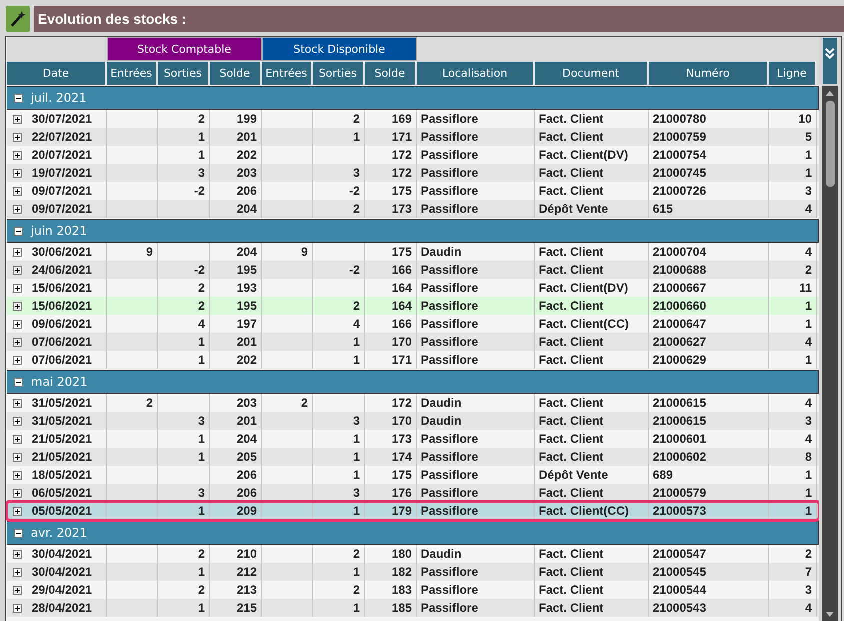 This screenshot has height=621, width=844. What do you see at coordinates (413, 572) in the screenshot?
I see `table-row: 30/04/2021 1 212 1 182 Passiflore Fact. Client 21000545 7` at bounding box center [413, 572].